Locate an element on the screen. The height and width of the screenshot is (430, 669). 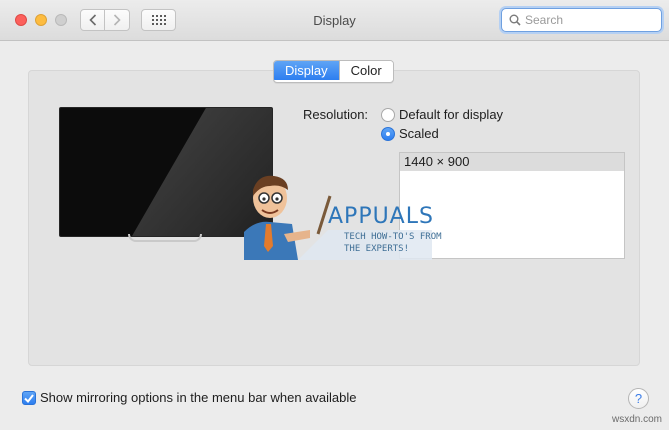
scaled-label: Scaled is located at coordinates (419, 133).